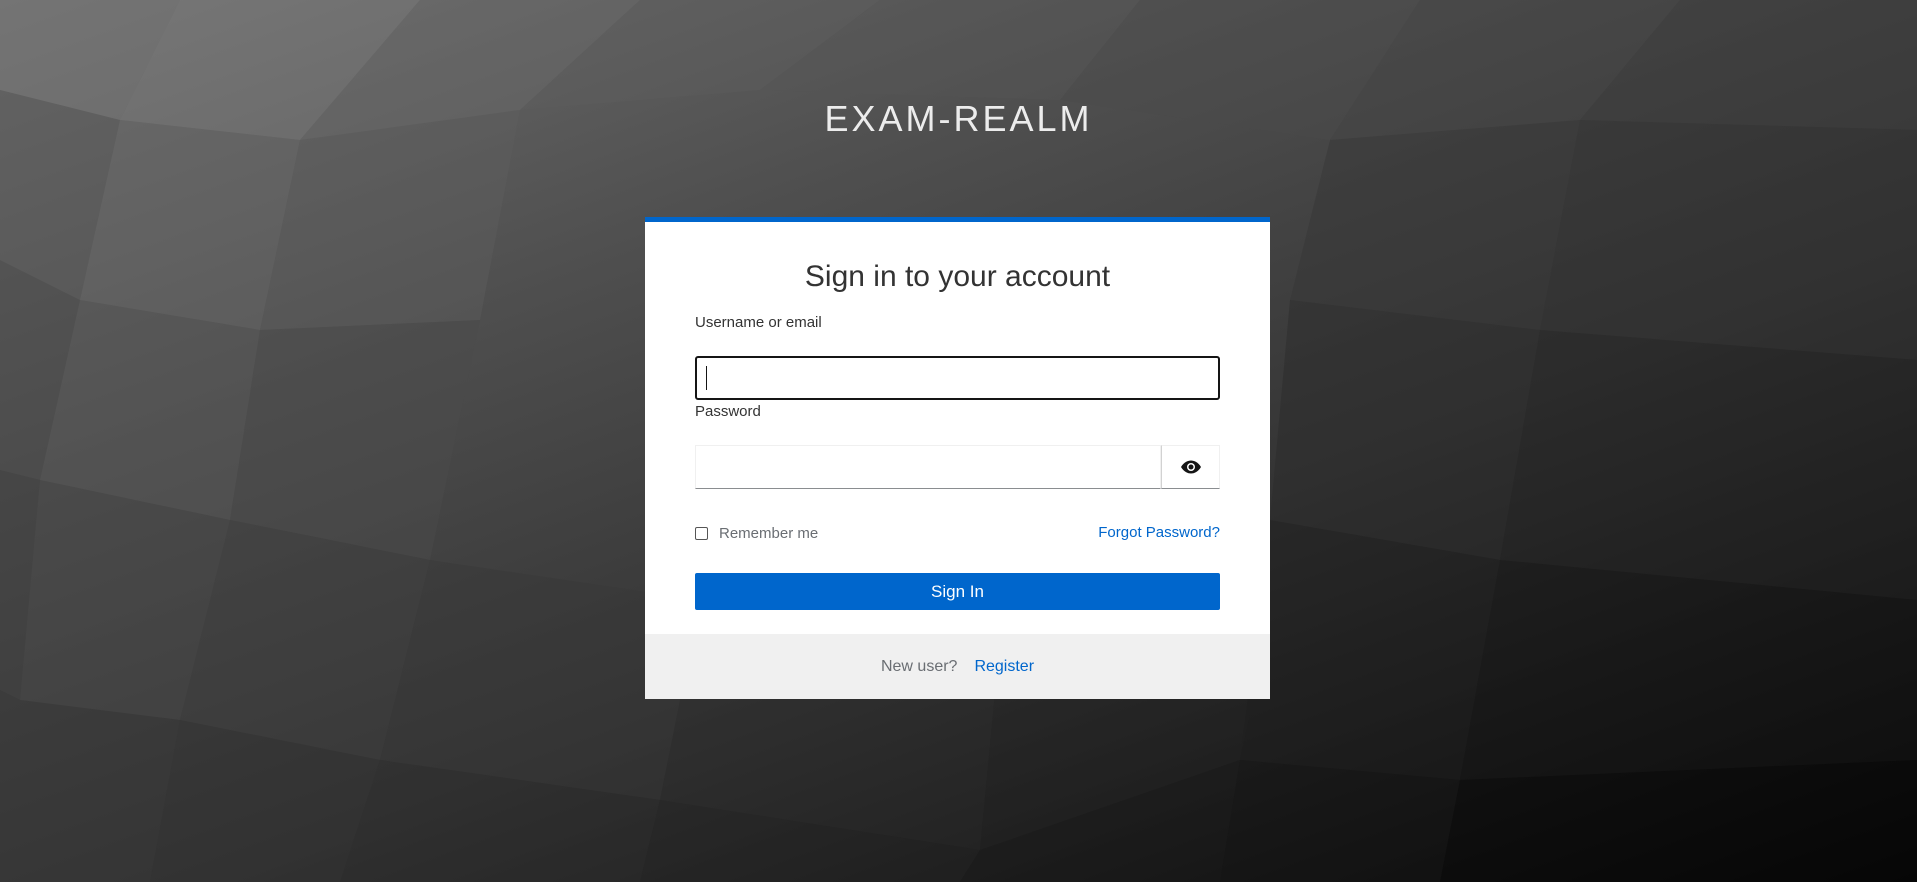 The width and height of the screenshot is (1917, 882). Describe the element at coordinates (958, 118) in the screenshot. I see `realm-title: EXAM-REALM` at that location.